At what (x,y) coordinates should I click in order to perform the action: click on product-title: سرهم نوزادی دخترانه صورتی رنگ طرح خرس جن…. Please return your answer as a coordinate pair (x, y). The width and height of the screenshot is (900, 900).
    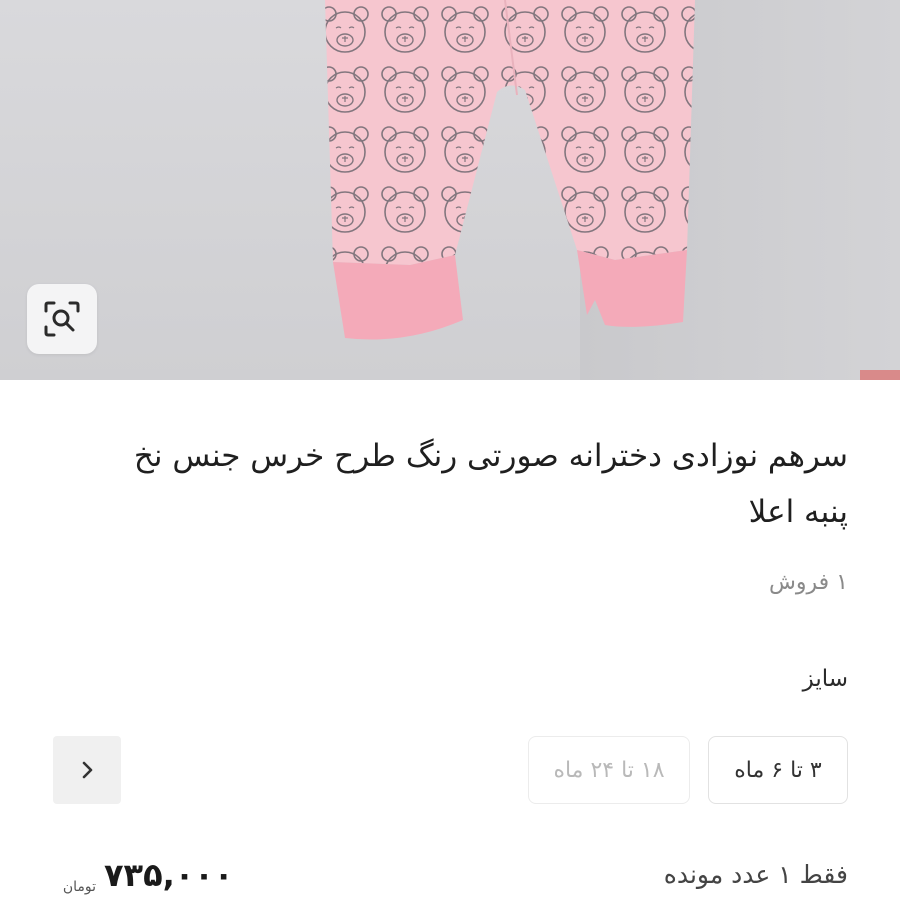
    Looking at the image, I should click on (490, 484).